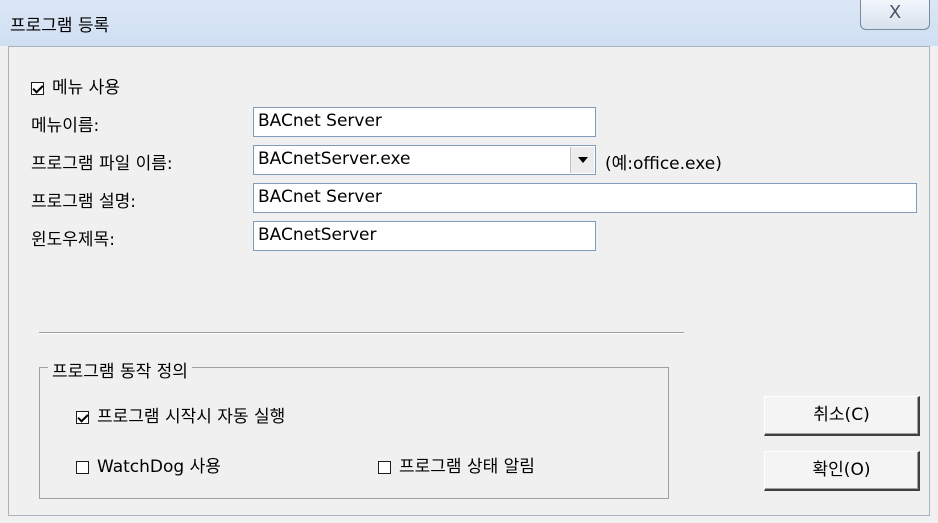  Describe the element at coordinates (361, 333) in the screenshot. I see `separator` at that location.